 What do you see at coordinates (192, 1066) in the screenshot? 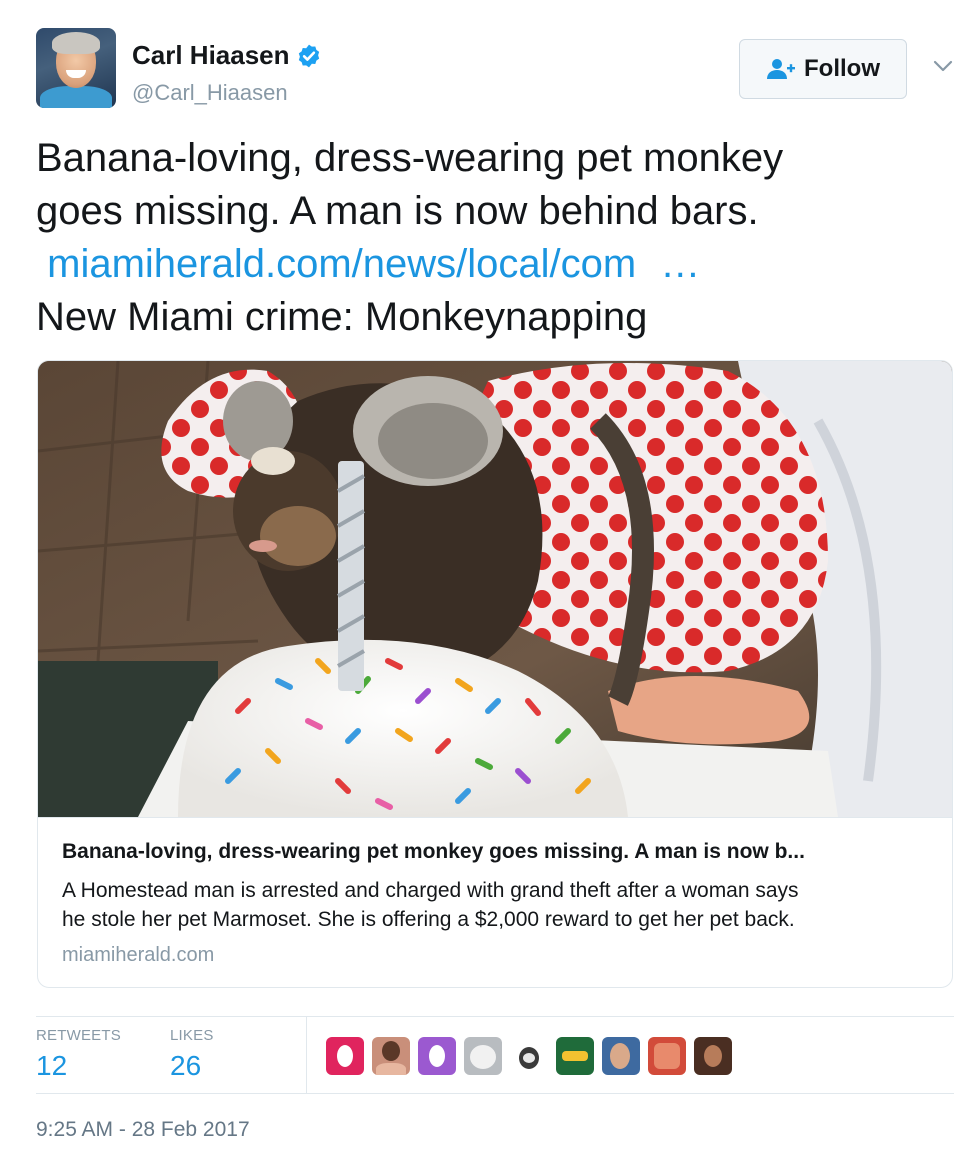
I see `likes-count: 26` at bounding box center [192, 1066].